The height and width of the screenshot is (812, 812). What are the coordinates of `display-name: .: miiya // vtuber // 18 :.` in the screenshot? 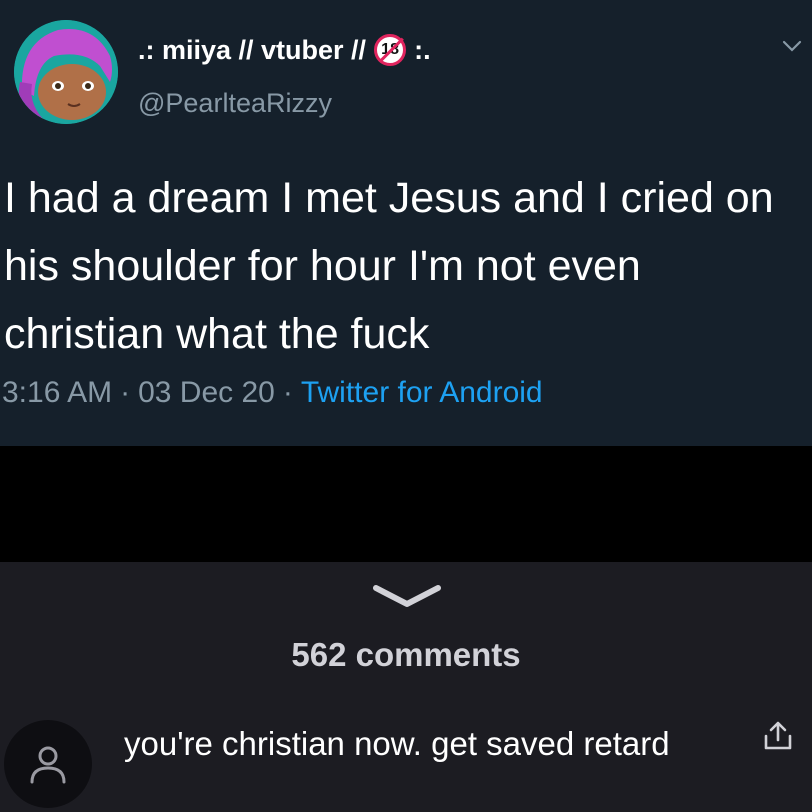 It's located at (284, 50).